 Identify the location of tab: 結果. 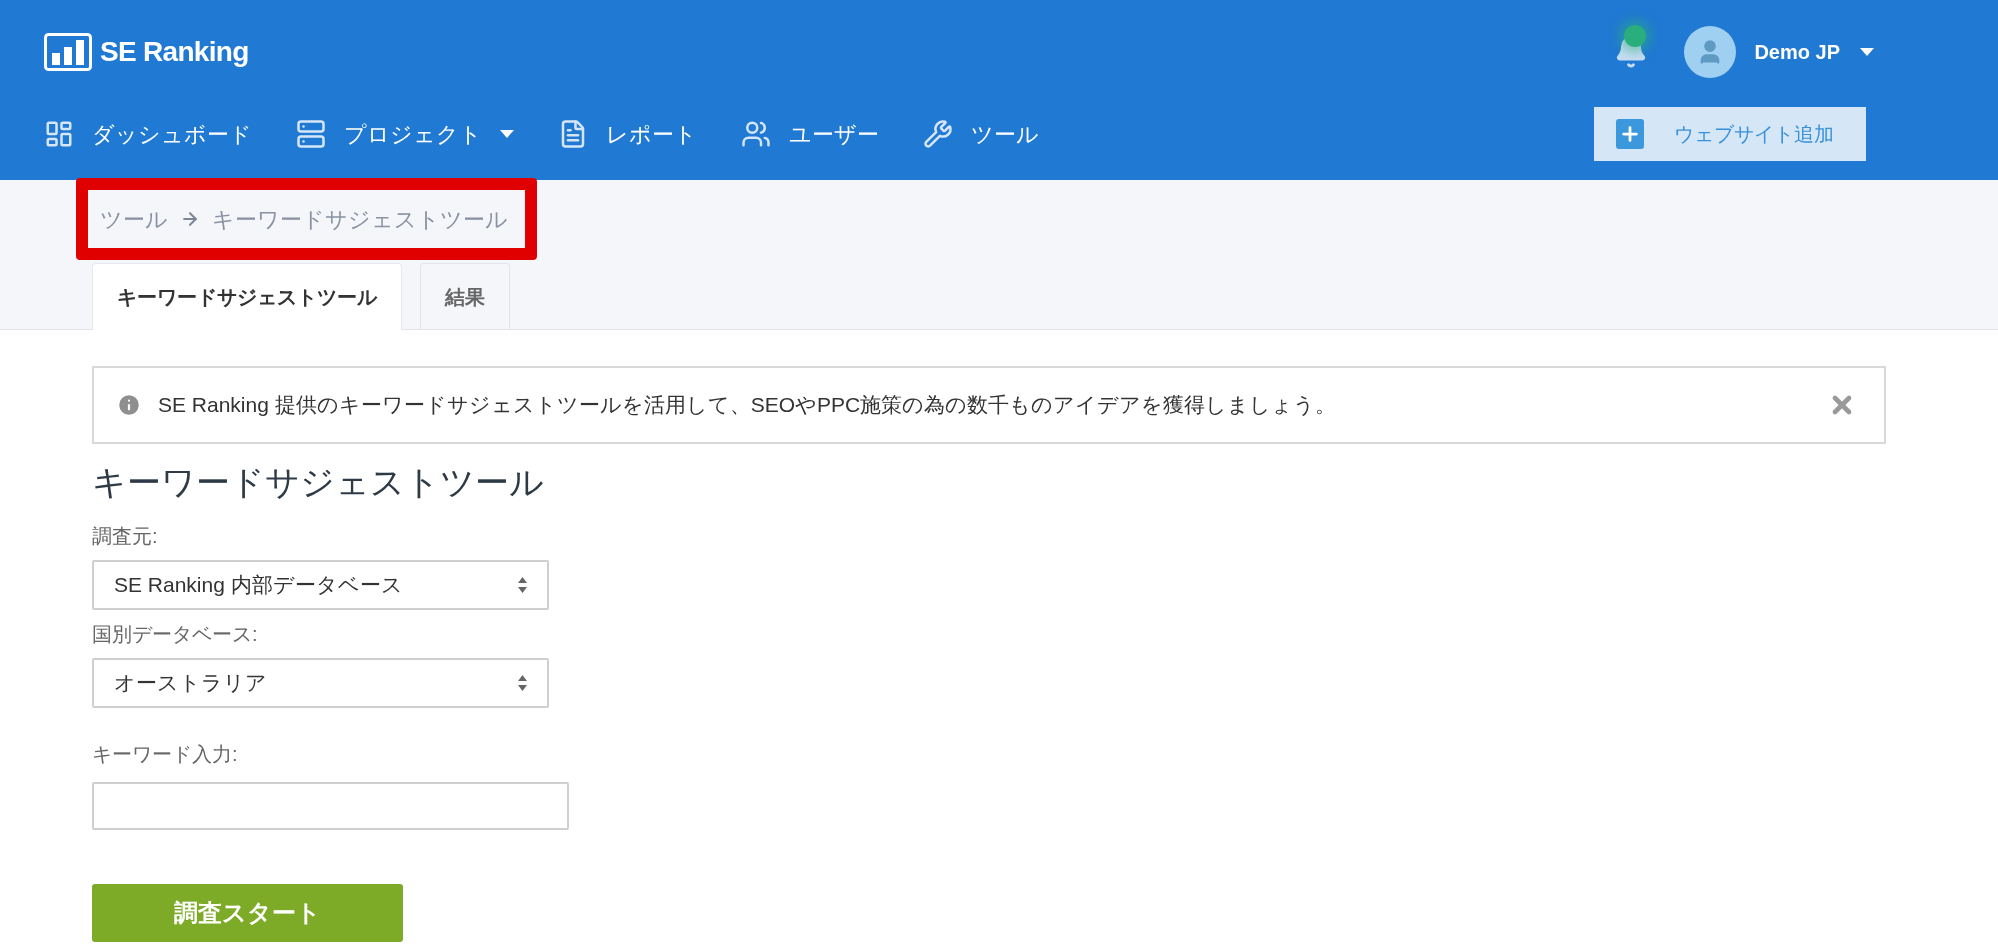
(465, 296).